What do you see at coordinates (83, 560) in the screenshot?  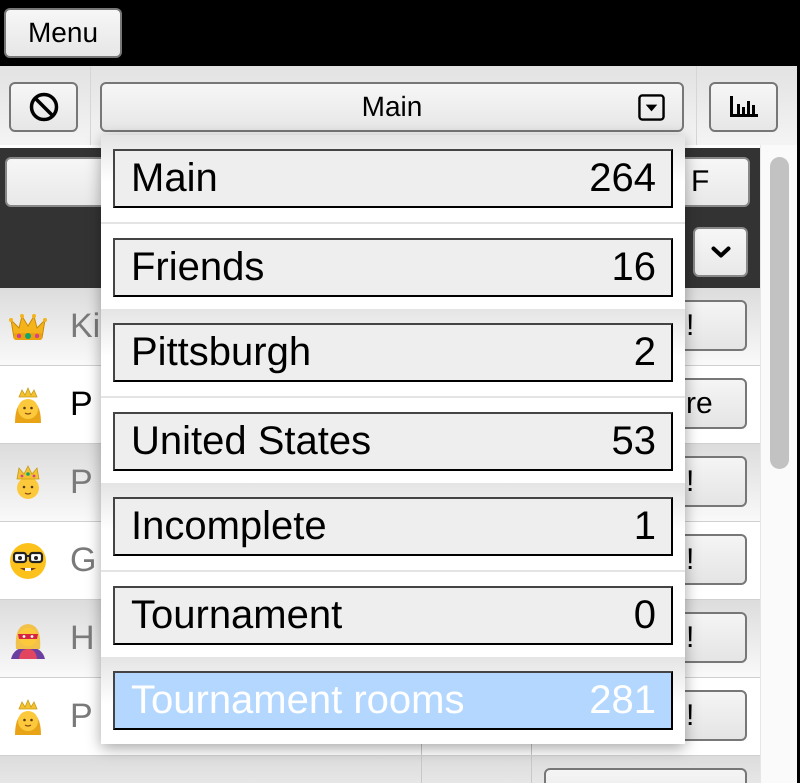 I see `player-name: G` at bounding box center [83, 560].